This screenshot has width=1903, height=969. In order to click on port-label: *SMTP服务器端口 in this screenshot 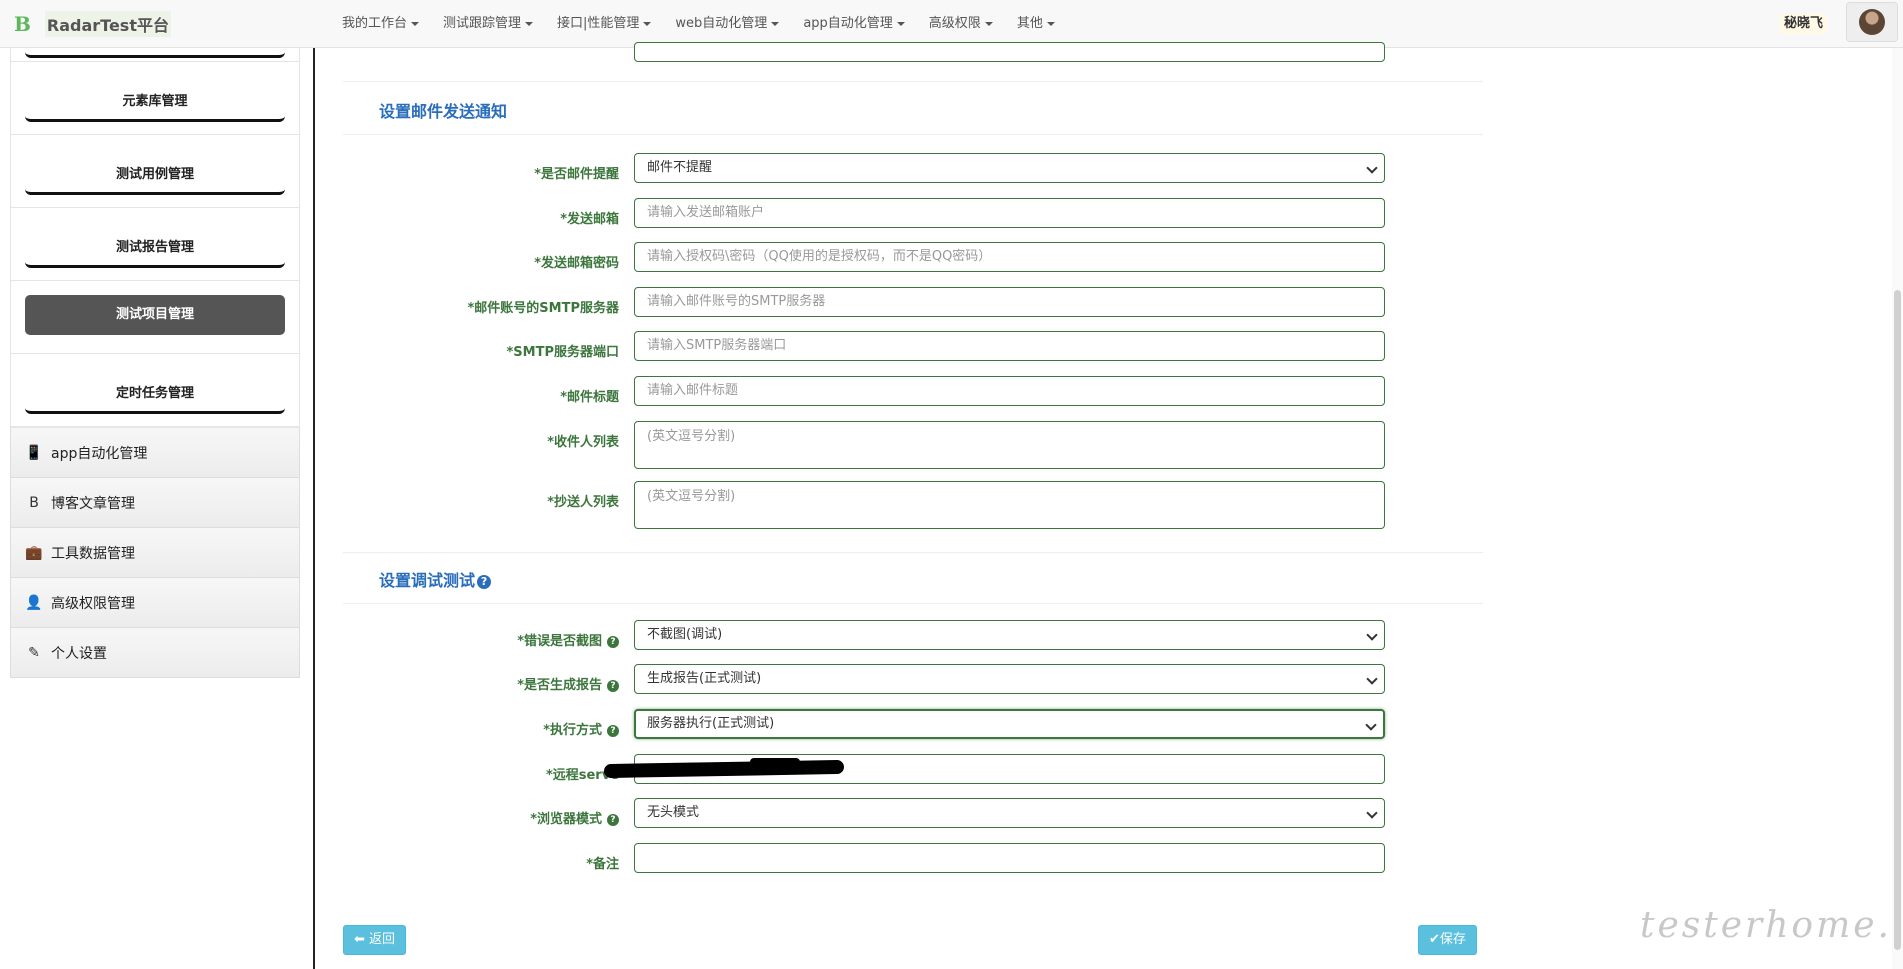, I will do `click(563, 352)`.